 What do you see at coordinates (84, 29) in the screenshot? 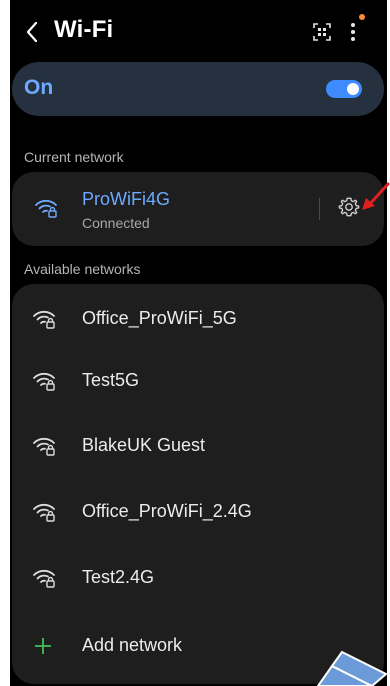
I see `page-title: Wi-Fi` at bounding box center [84, 29].